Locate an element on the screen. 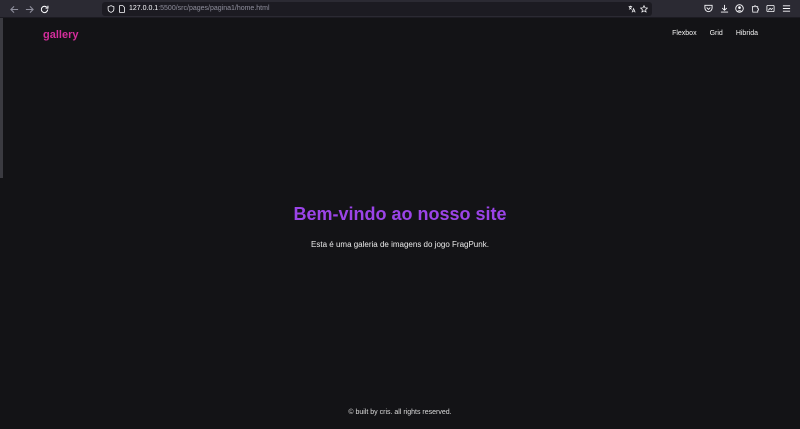  back-arrow-icon is located at coordinates (14, 9).